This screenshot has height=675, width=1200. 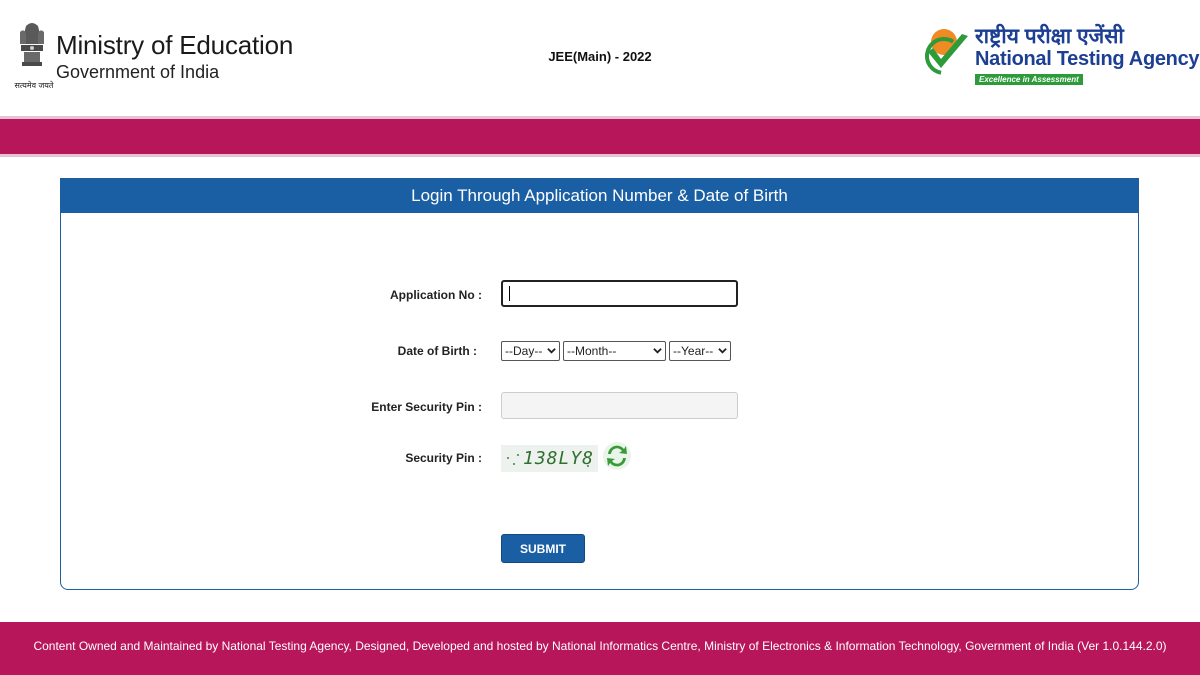 What do you see at coordinates (559, 458) in the screenshot?
I see `captcha-text: 138LY8` at bounding box center [559, 458].